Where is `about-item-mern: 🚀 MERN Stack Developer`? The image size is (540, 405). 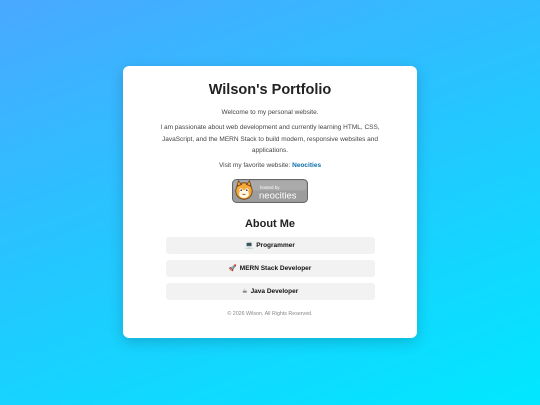
about-item-mern: 🚀 MERN Stack Developer is located at coordinates (270, 268).